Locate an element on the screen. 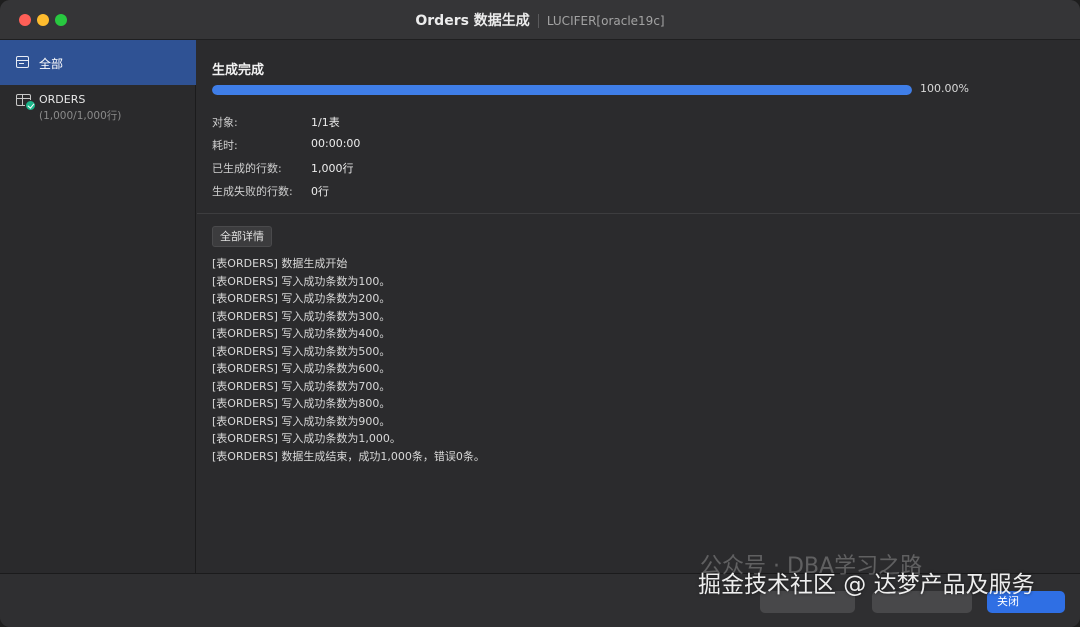 This screenshot has width=1080, height=627. sidebar-item-row-count: (1,000/1,000行) is located at coordinates (80, 116).